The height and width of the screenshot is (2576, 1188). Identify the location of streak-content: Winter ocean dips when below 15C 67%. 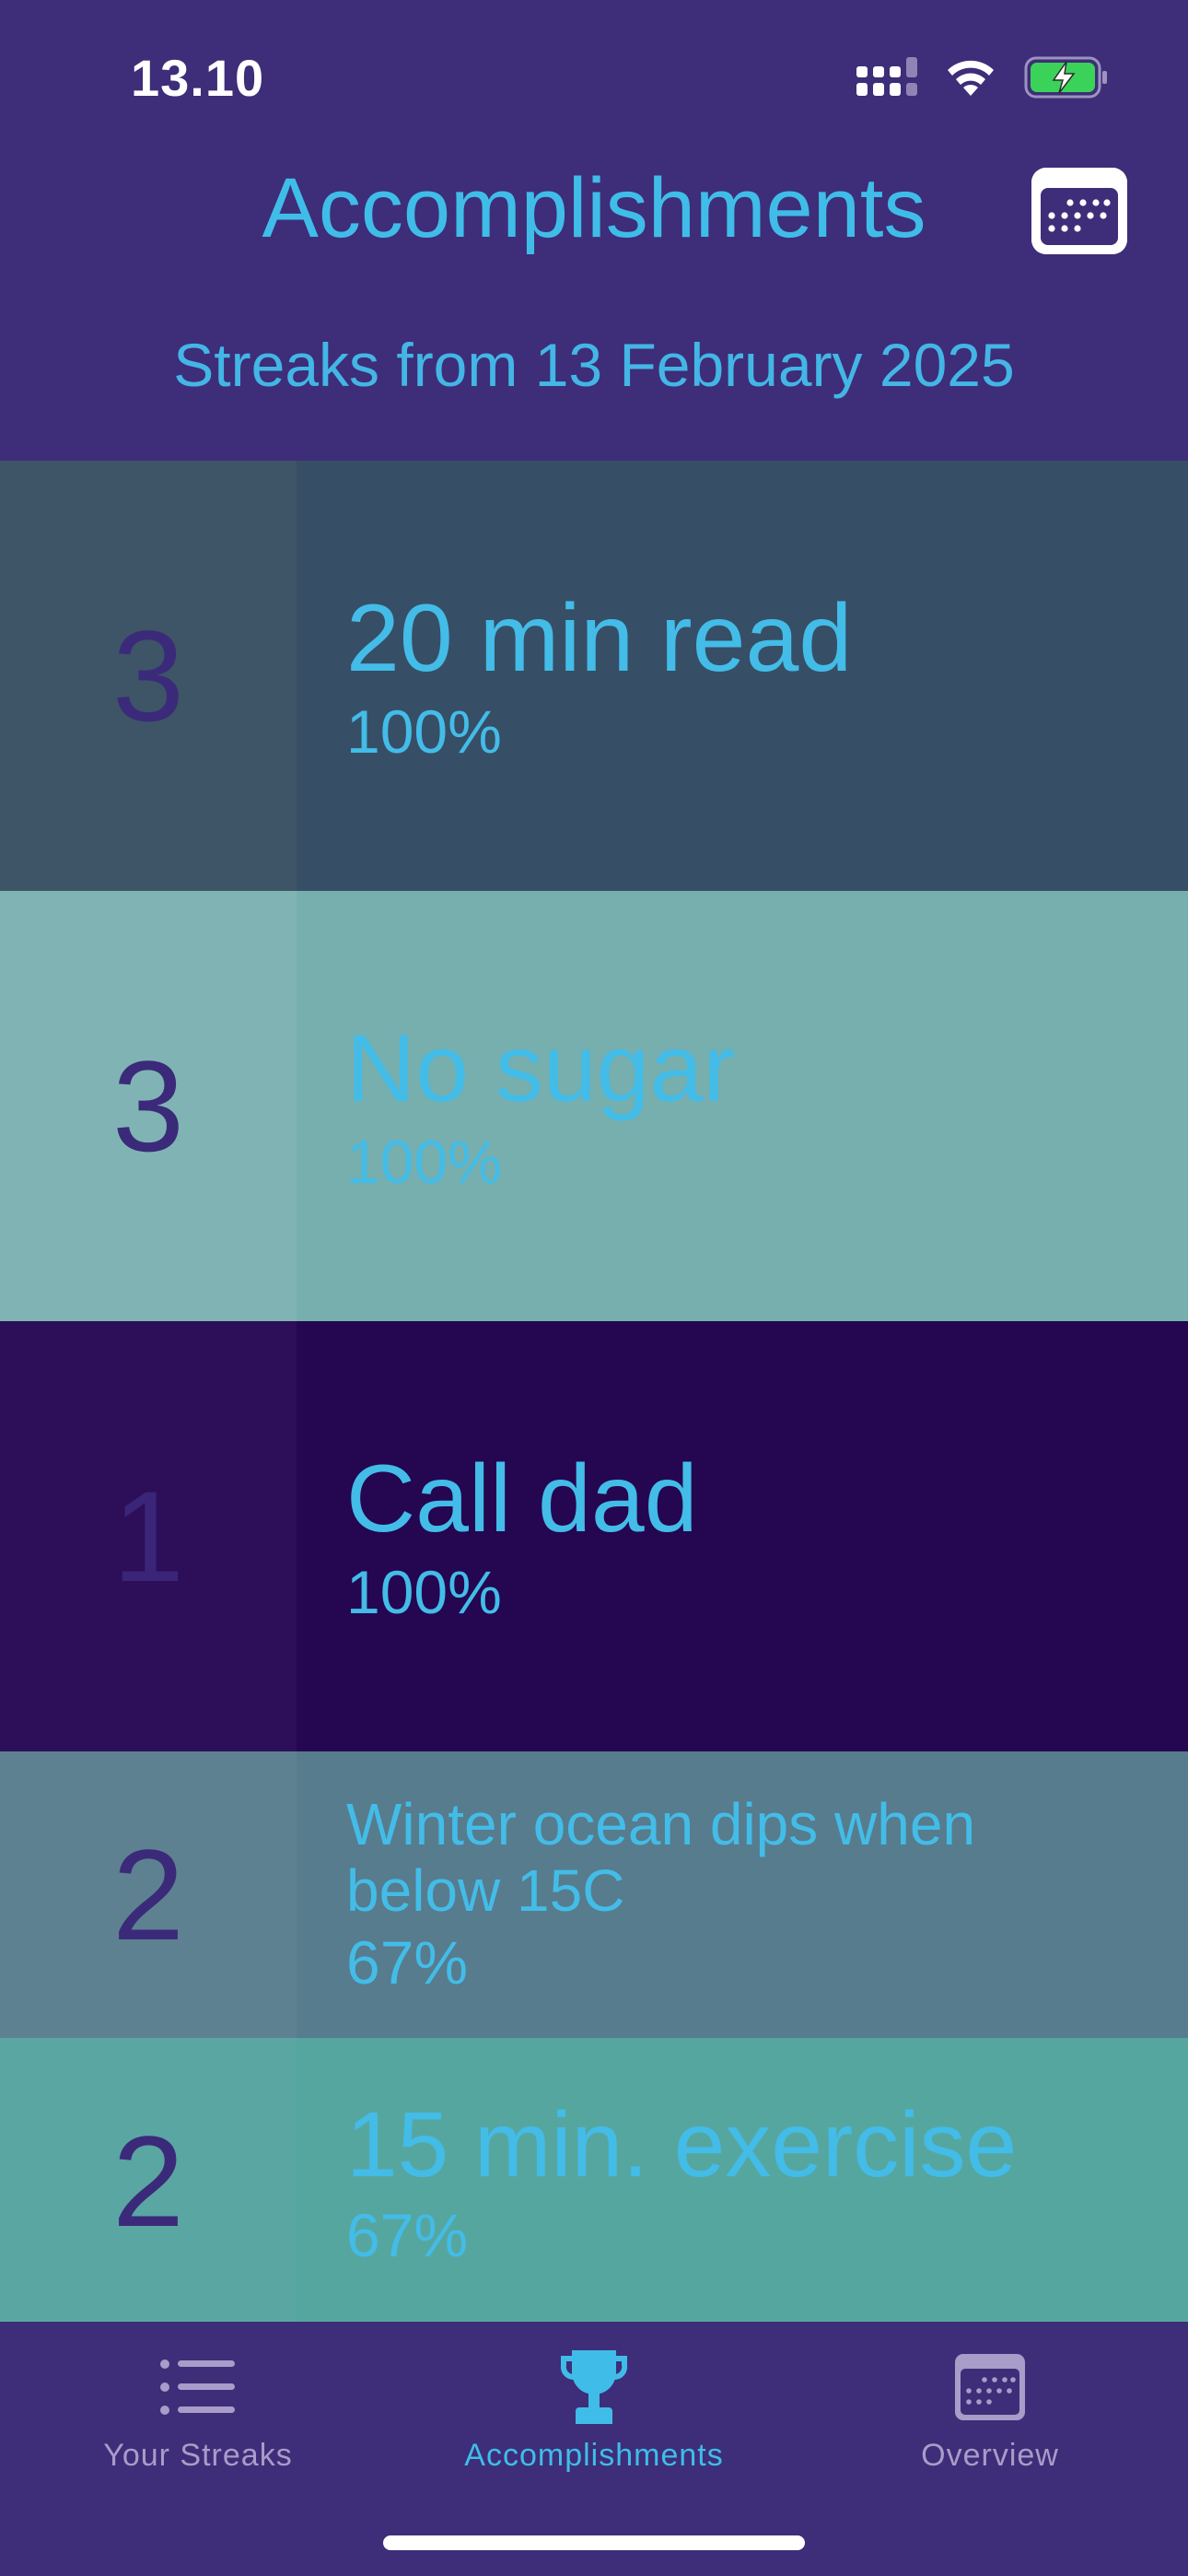
(758, 1894).